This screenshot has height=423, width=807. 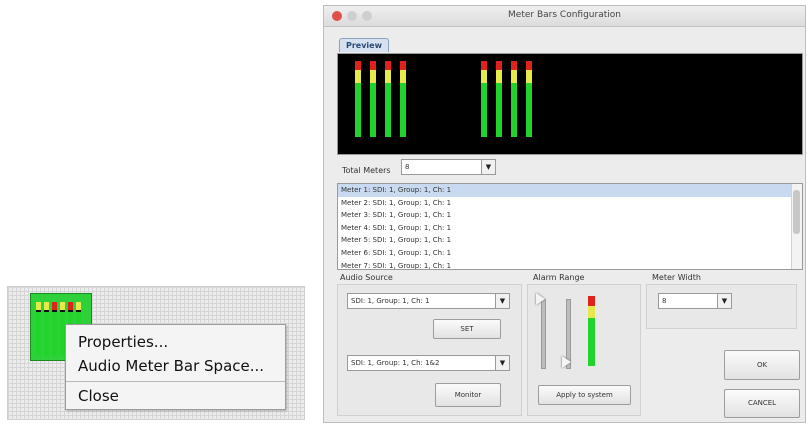 What do you see at coordinates (664, 301) in the screenshot?
I see `meter-width-value: 8` at bounding box center [664, 301].